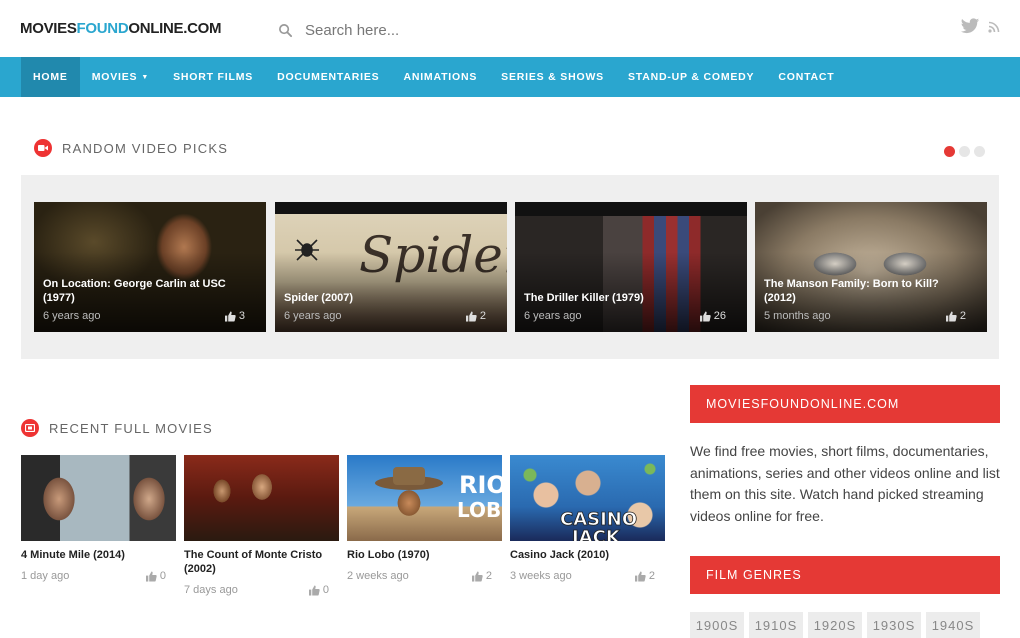 Image resolution: width=1020 pixels, height=638 pixels. I want to click on video-card: Spider Spider (2007) 6 years ago 2, so click(391, 267).